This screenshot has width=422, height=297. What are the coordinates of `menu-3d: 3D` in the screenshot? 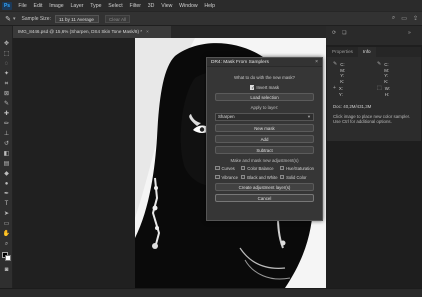 It's located at (150, 6).